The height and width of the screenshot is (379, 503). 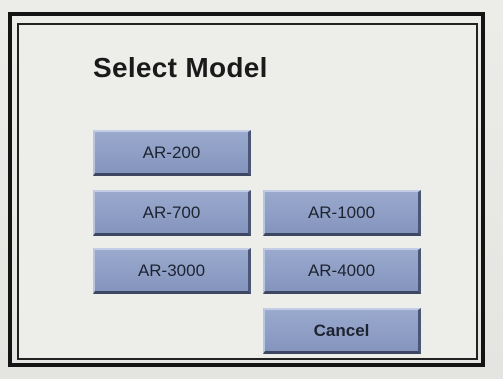 I want to click on model-ar1000-button: AR-1000, so click(x=342, y=213).